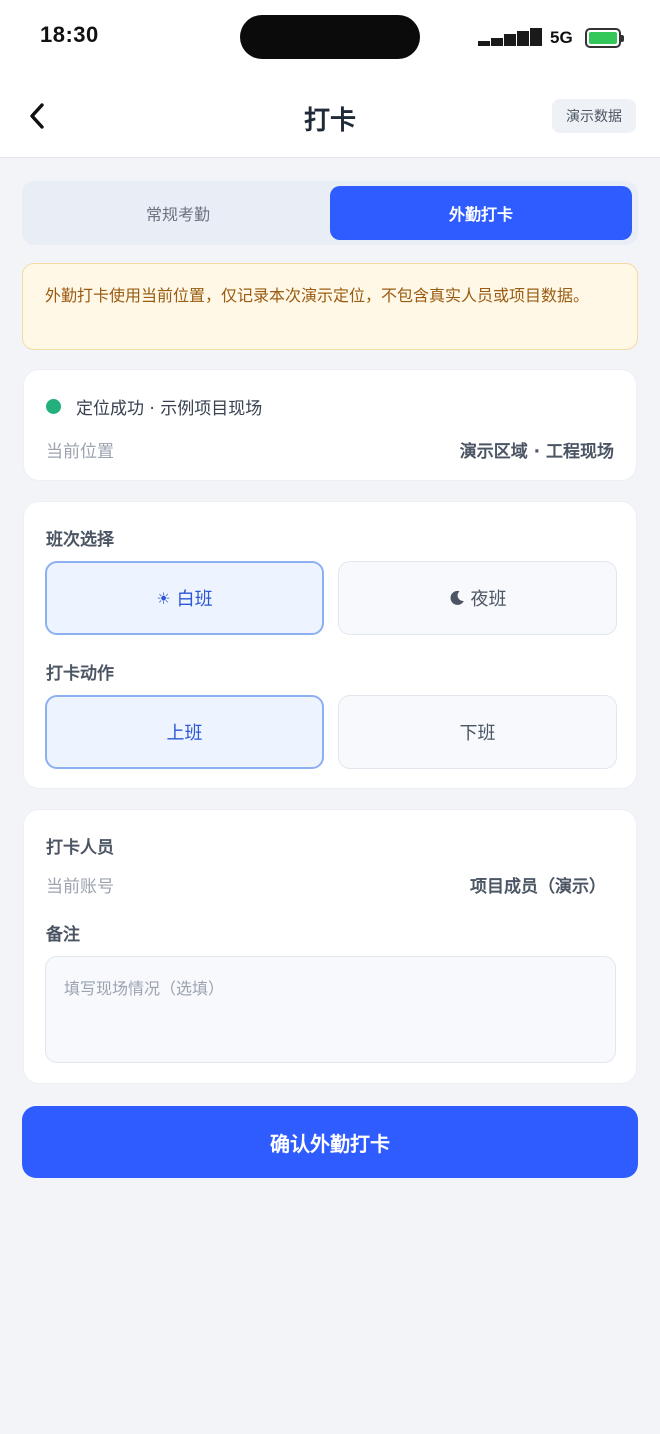 The height and width of the screenshot is (1434, 660). What do you see at coordinates (178, 213) in the screenshot?
I see `tab-regular-attendance: 常规考勤` at bounding box center [178, 213].